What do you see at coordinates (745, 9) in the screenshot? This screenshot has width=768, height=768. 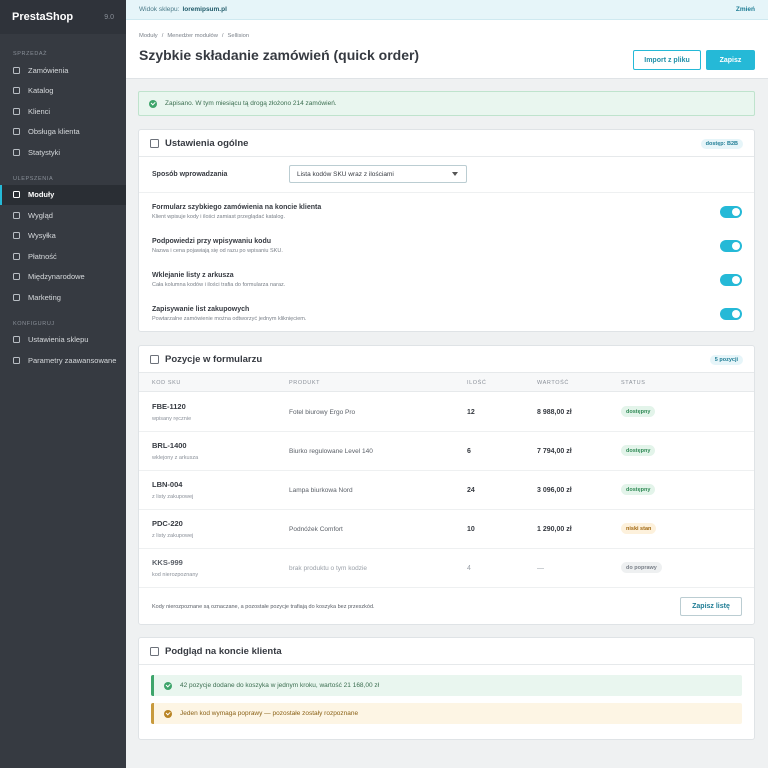 I see `change-store-link: Zmień` at bounding box center [745, 9].